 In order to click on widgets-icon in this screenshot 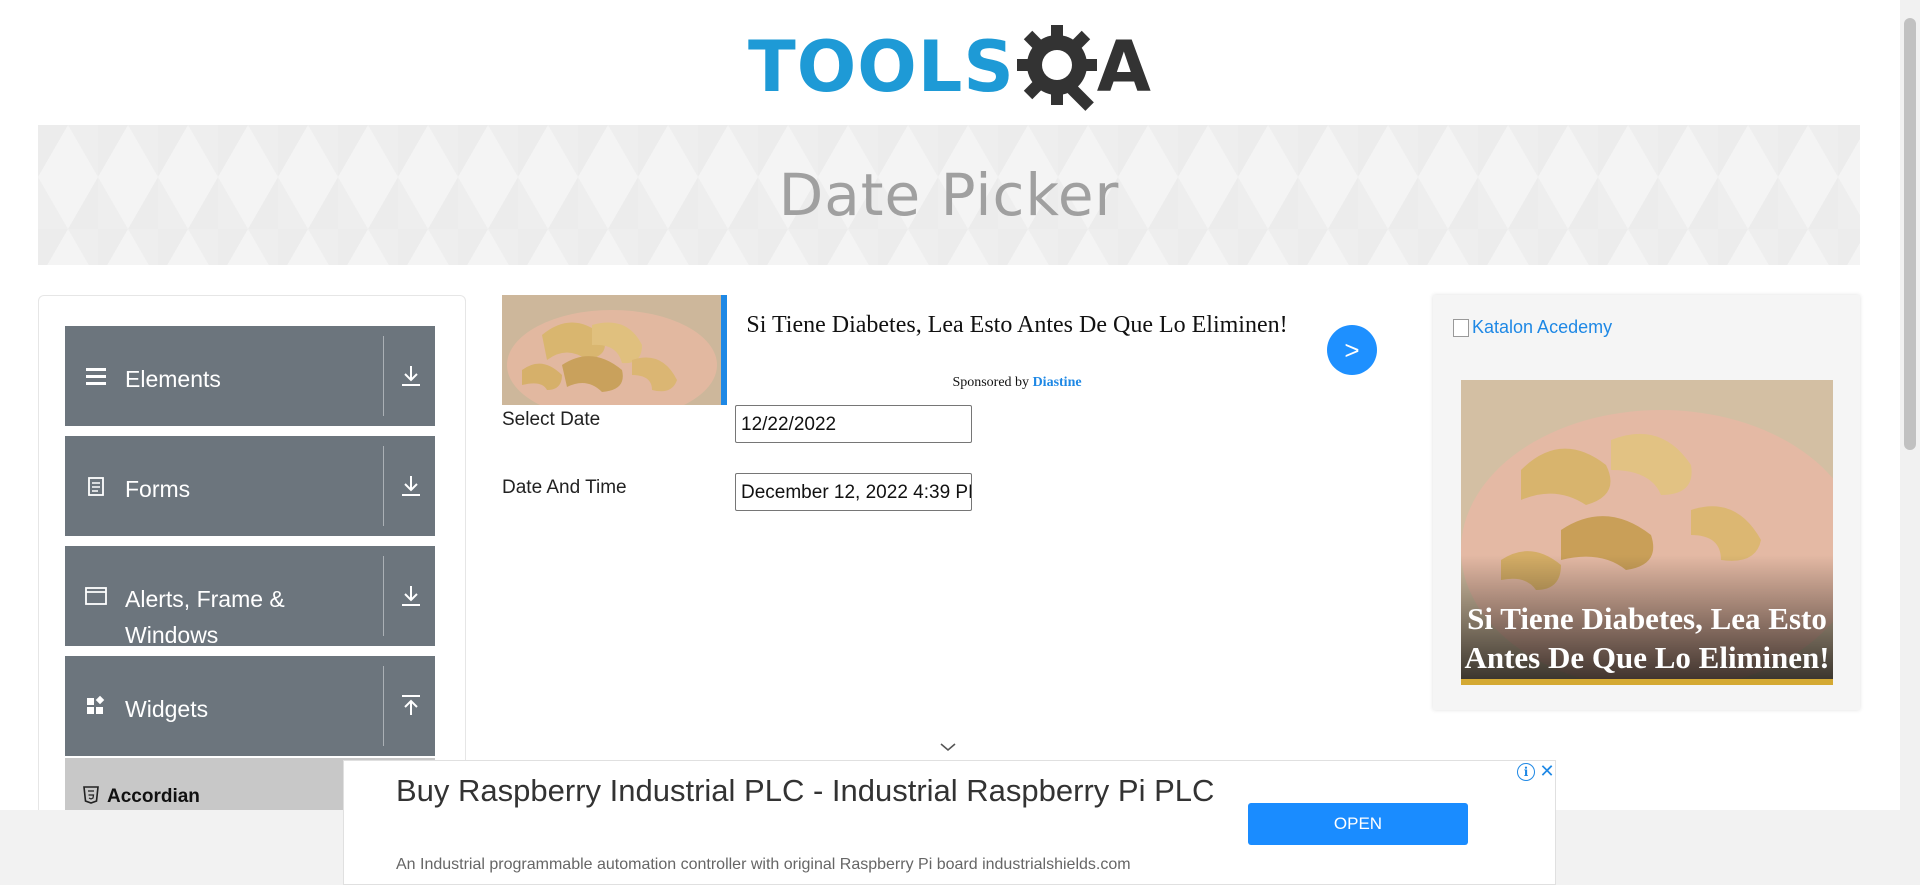, I will do `click(96, 704)`.